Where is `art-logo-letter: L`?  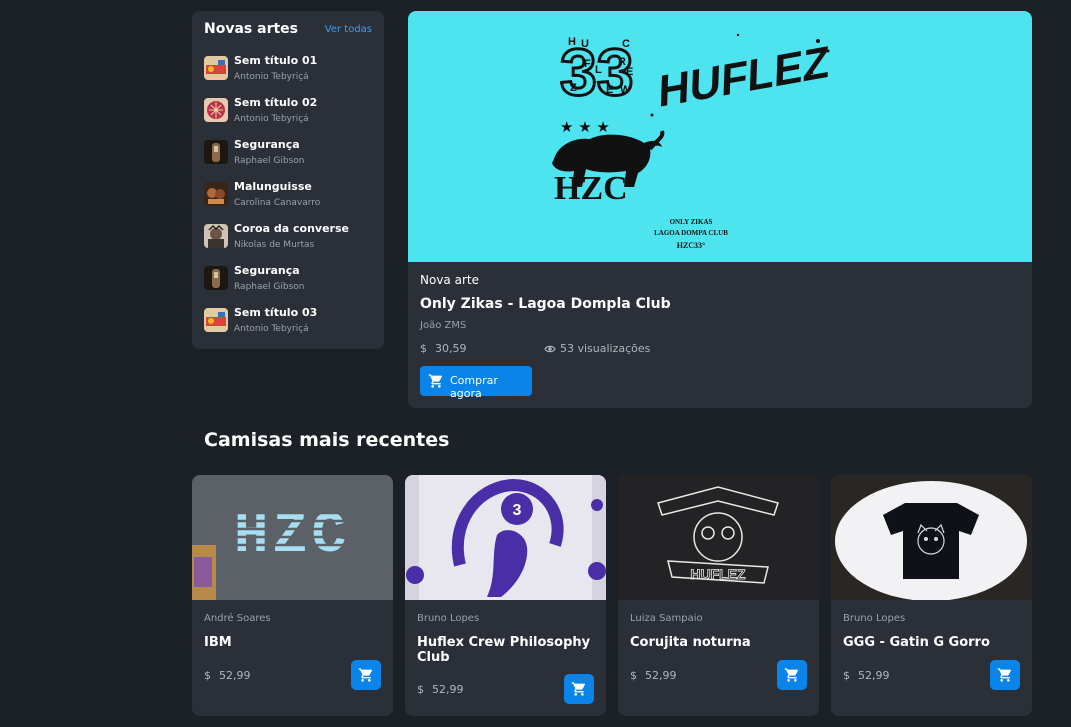
art-logo-letter: L is located at coordinates (598, 70).